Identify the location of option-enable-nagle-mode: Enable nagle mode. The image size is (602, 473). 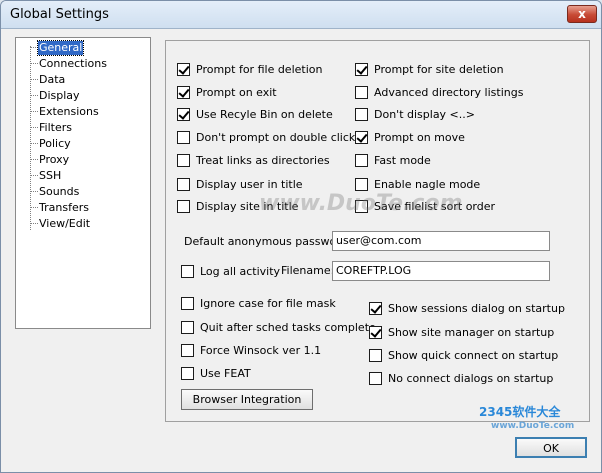
(417, 184).